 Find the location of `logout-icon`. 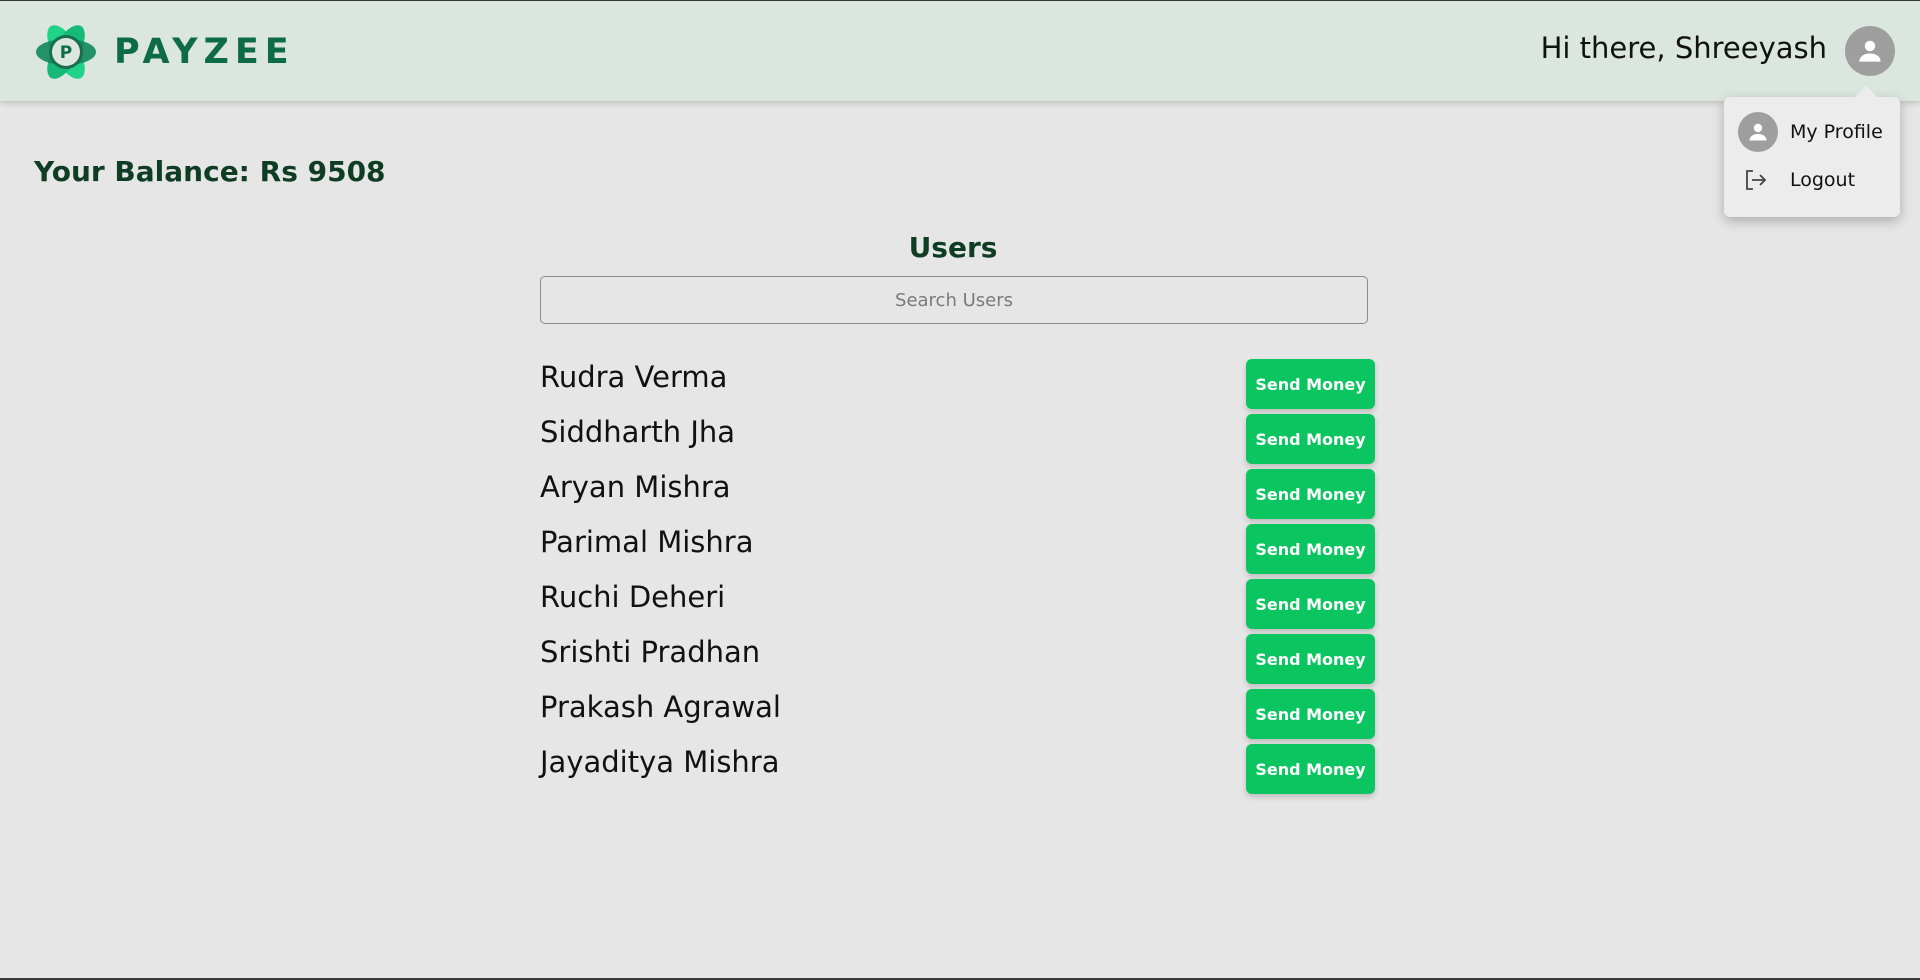

logout-icon is located at coordinates (1758, 180).